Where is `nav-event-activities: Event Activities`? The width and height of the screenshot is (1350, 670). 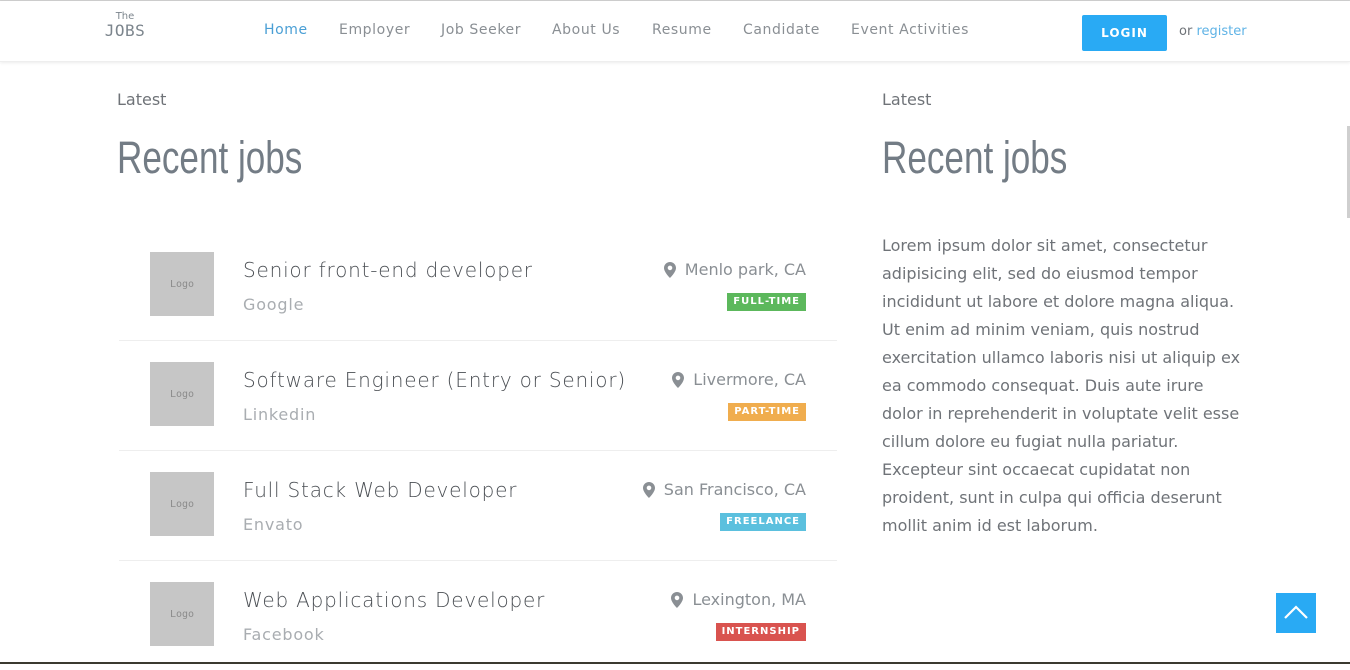
nav-event-activities: Event Activities is located at coordinates (910, 30).